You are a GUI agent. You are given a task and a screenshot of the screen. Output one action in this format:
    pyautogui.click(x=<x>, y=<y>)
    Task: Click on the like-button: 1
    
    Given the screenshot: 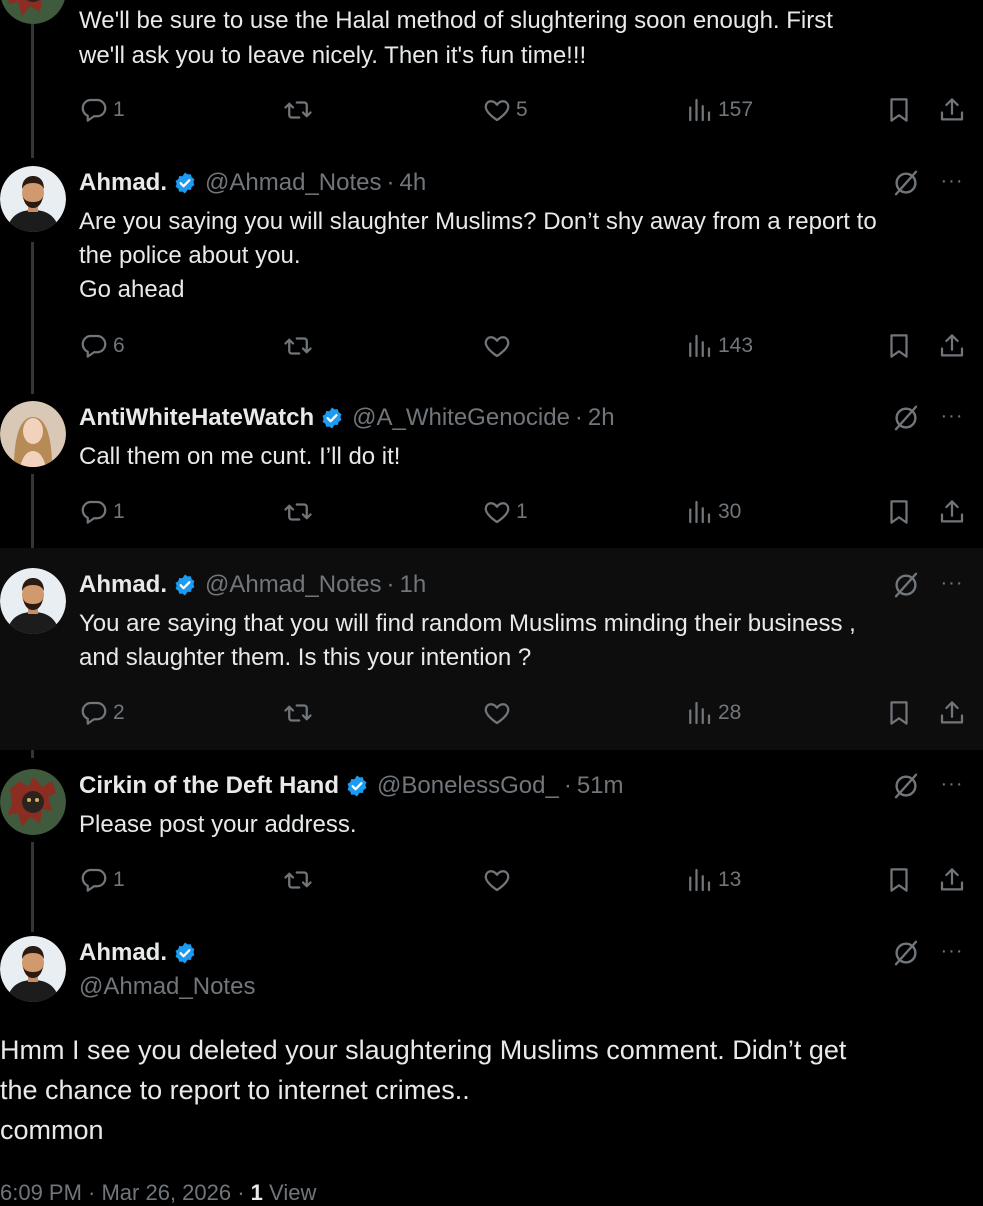 What is the action you would take?
    pyautogui.click(x=505, y=512)
    